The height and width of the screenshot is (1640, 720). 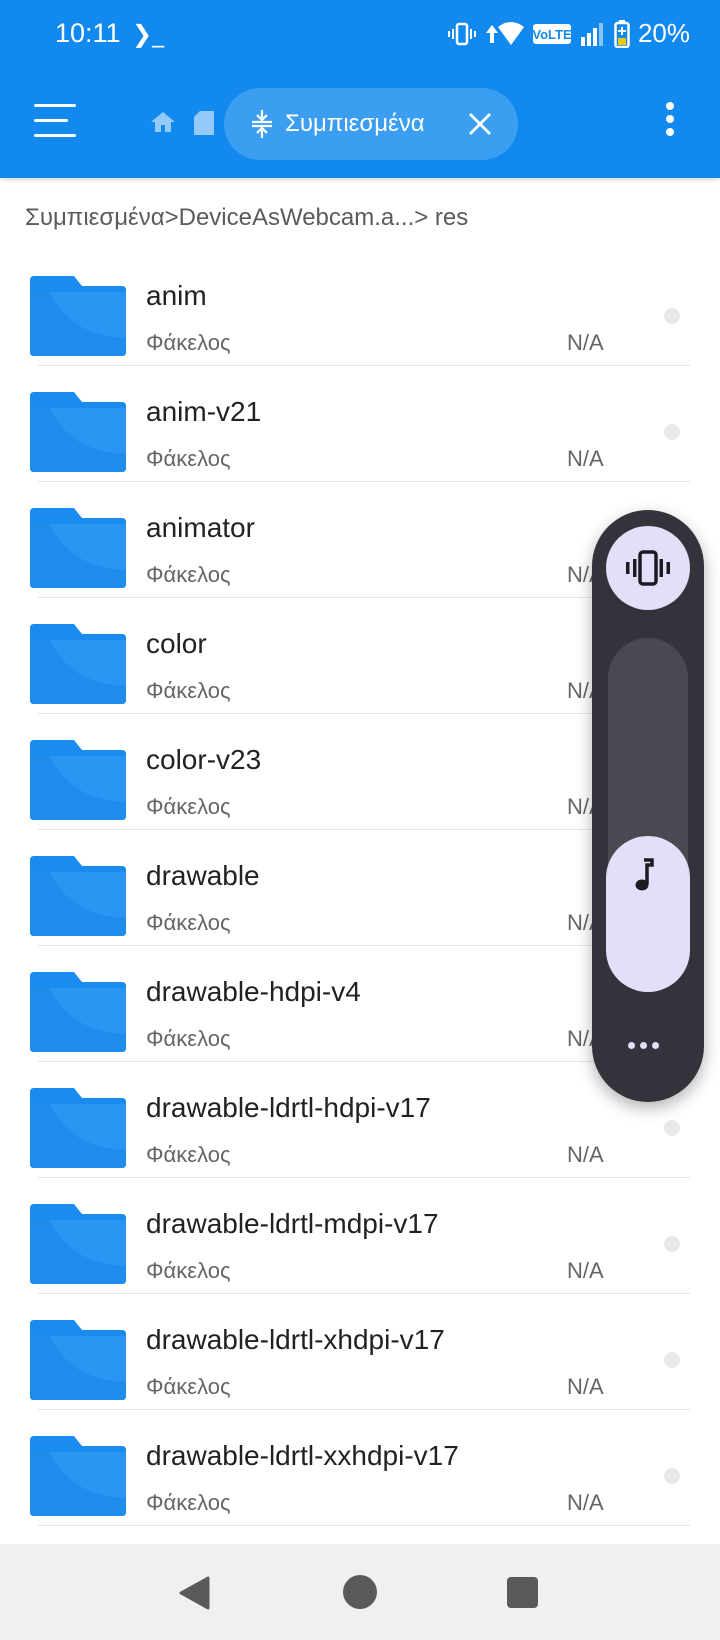 What do you see at coordinates (480, 124) in the screenshot?
I see `close-icon` at bounding box center [480, 124].